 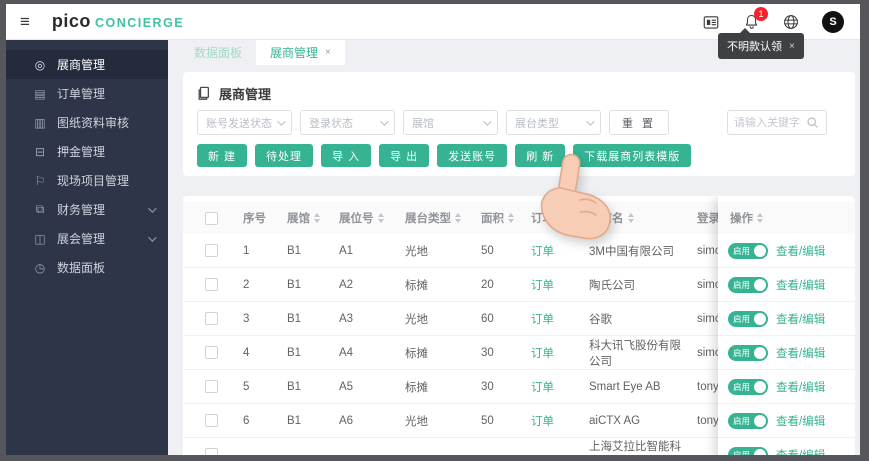 What do you see at coordinates (506, 218) in the screenshot?
I see `col-area: 面积` at bounding box center [506, 218].